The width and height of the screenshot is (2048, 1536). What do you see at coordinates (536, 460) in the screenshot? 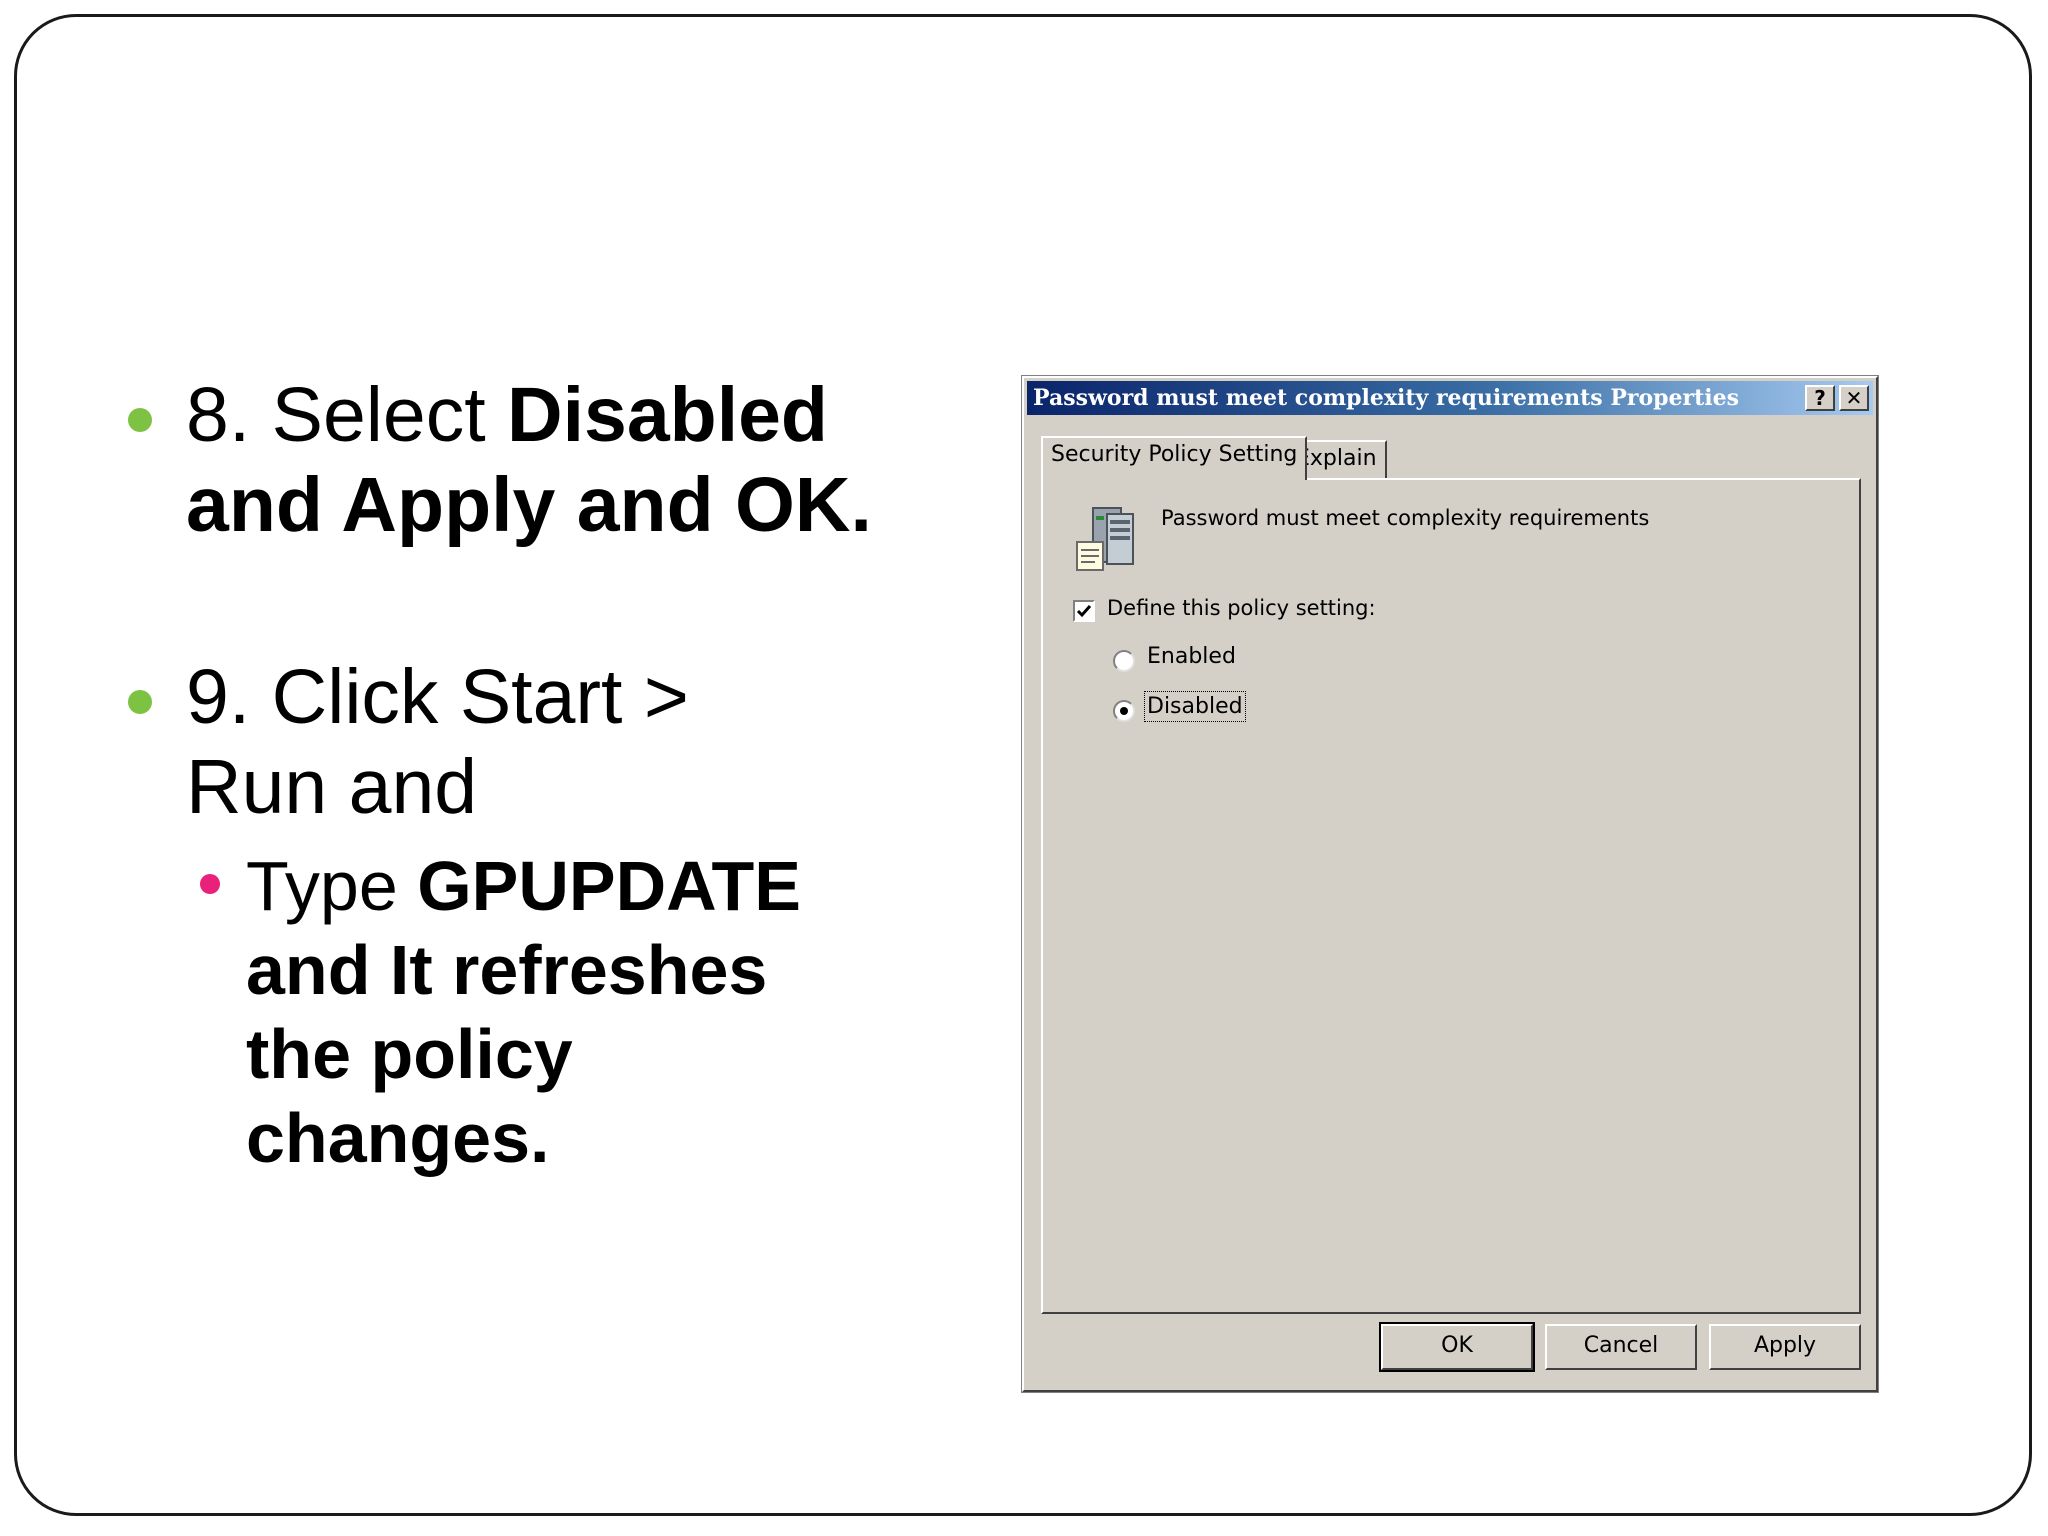
I see `bullet-1: 8. Select Disabled and Apply and OK.` at bounding box center [536, 460].